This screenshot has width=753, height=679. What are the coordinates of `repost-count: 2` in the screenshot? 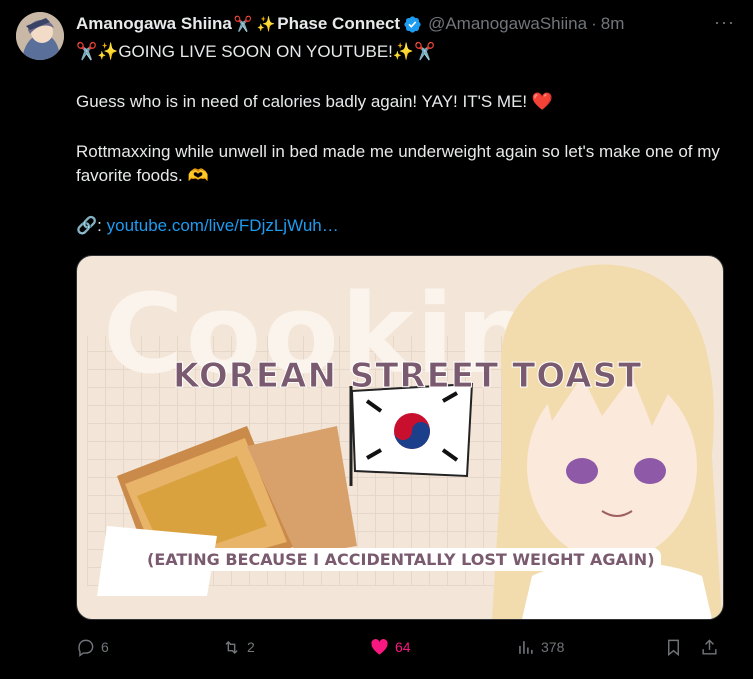 It's located at (251, 647).